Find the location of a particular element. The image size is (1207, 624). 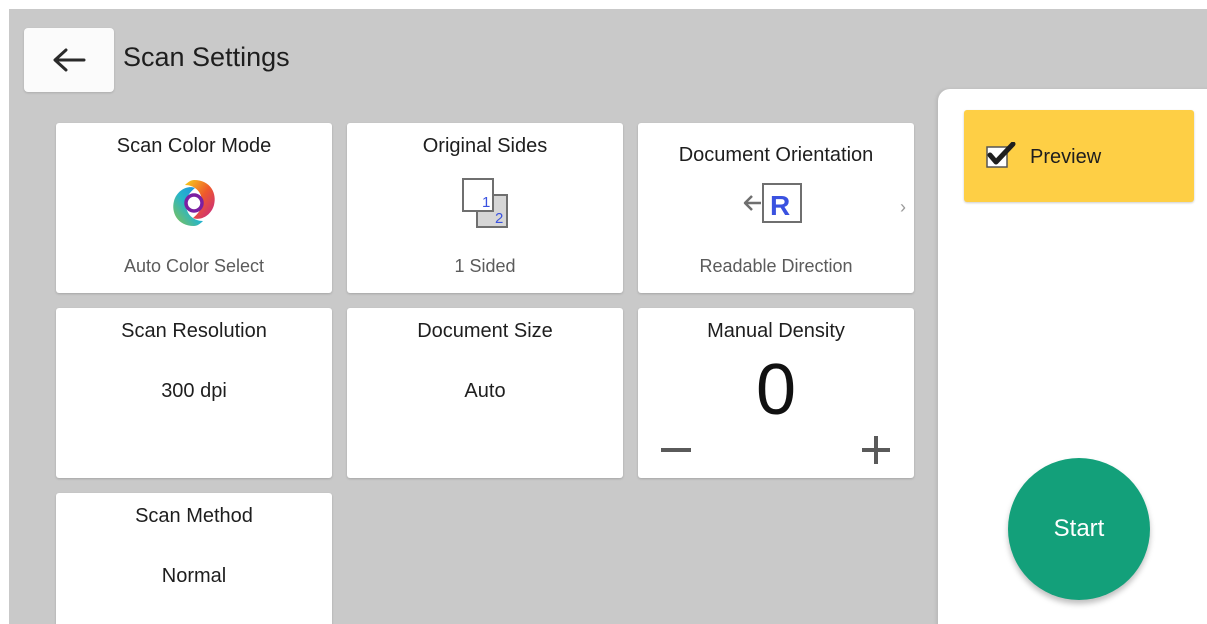

readable-direction-icon: R is located at coordinates (776, 203).